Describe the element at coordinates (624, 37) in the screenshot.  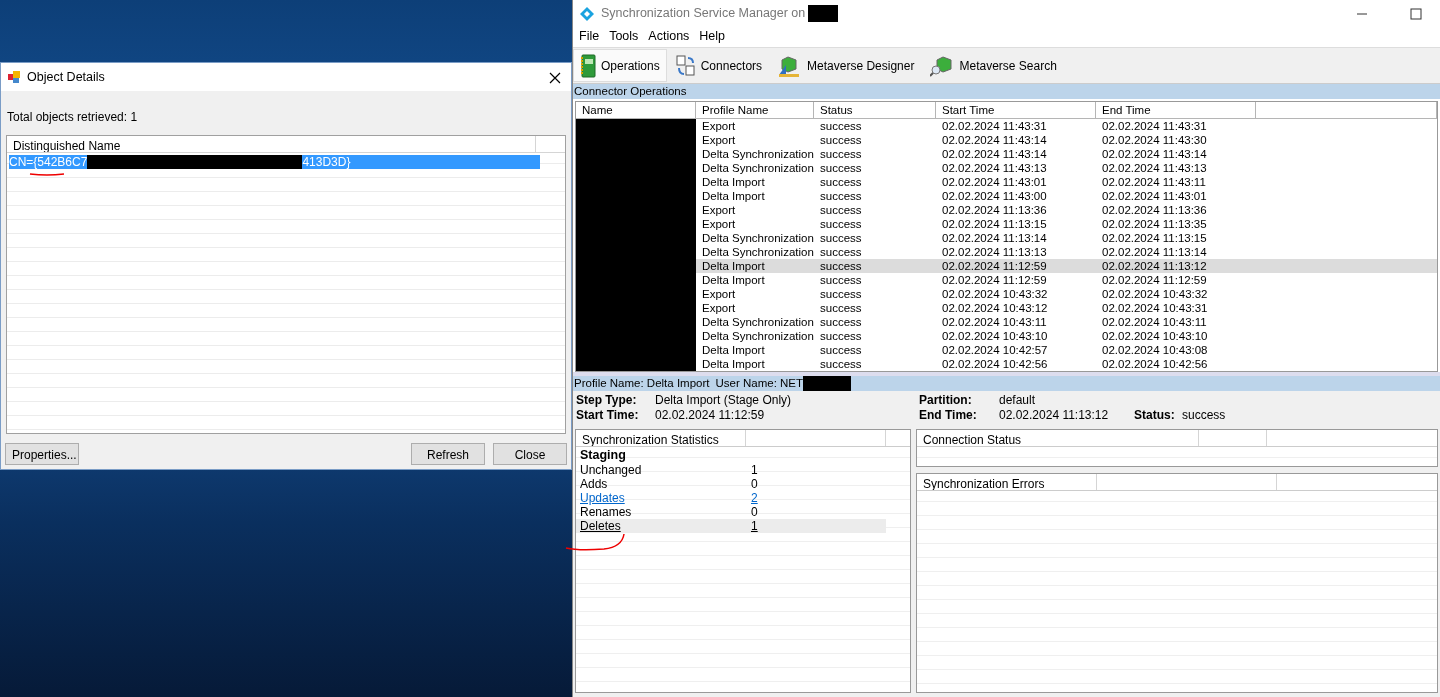
I see `menu-item: Tools` at that location.